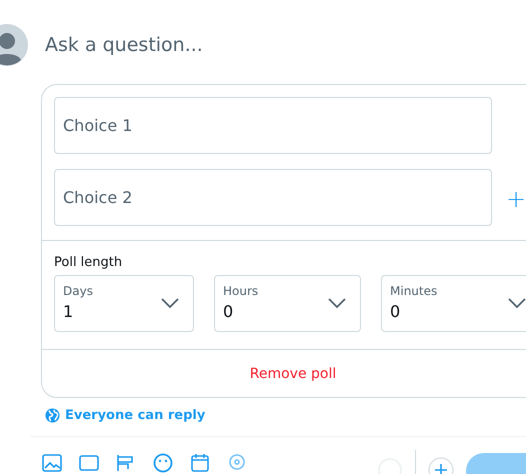 The width and height of the screenshot is (526, 474). I want to click on smiley-icon, so click(163, 463).